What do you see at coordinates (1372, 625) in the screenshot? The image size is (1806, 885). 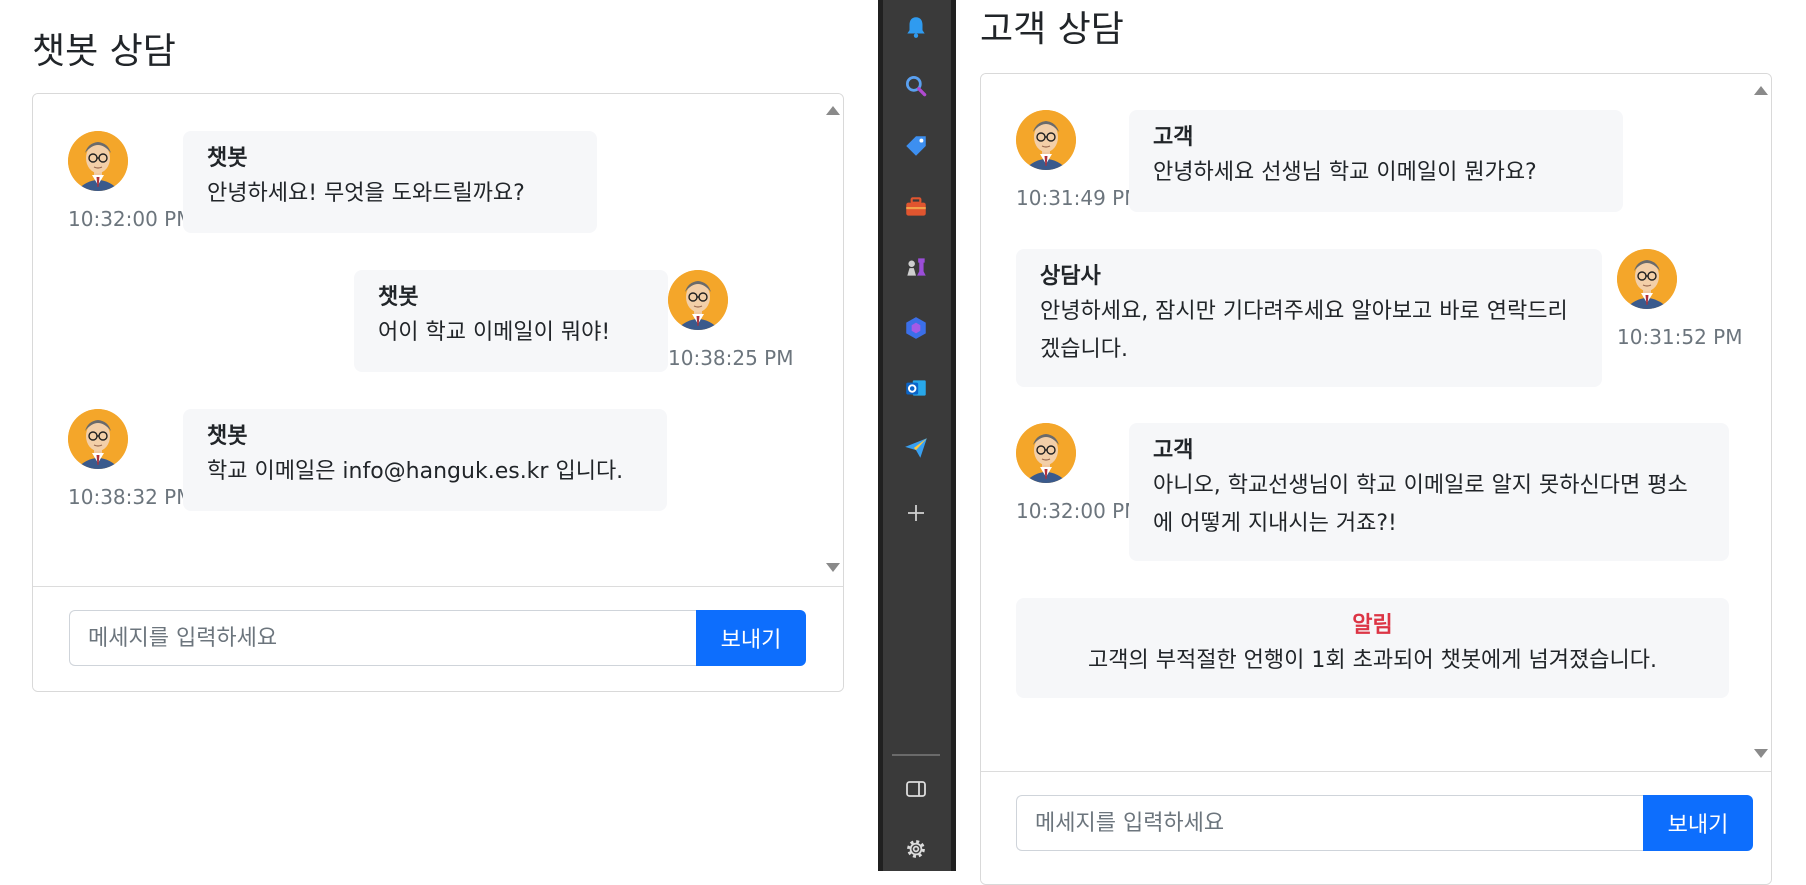 I see `notice-title: 알림` at bounding box center [1372, 625].